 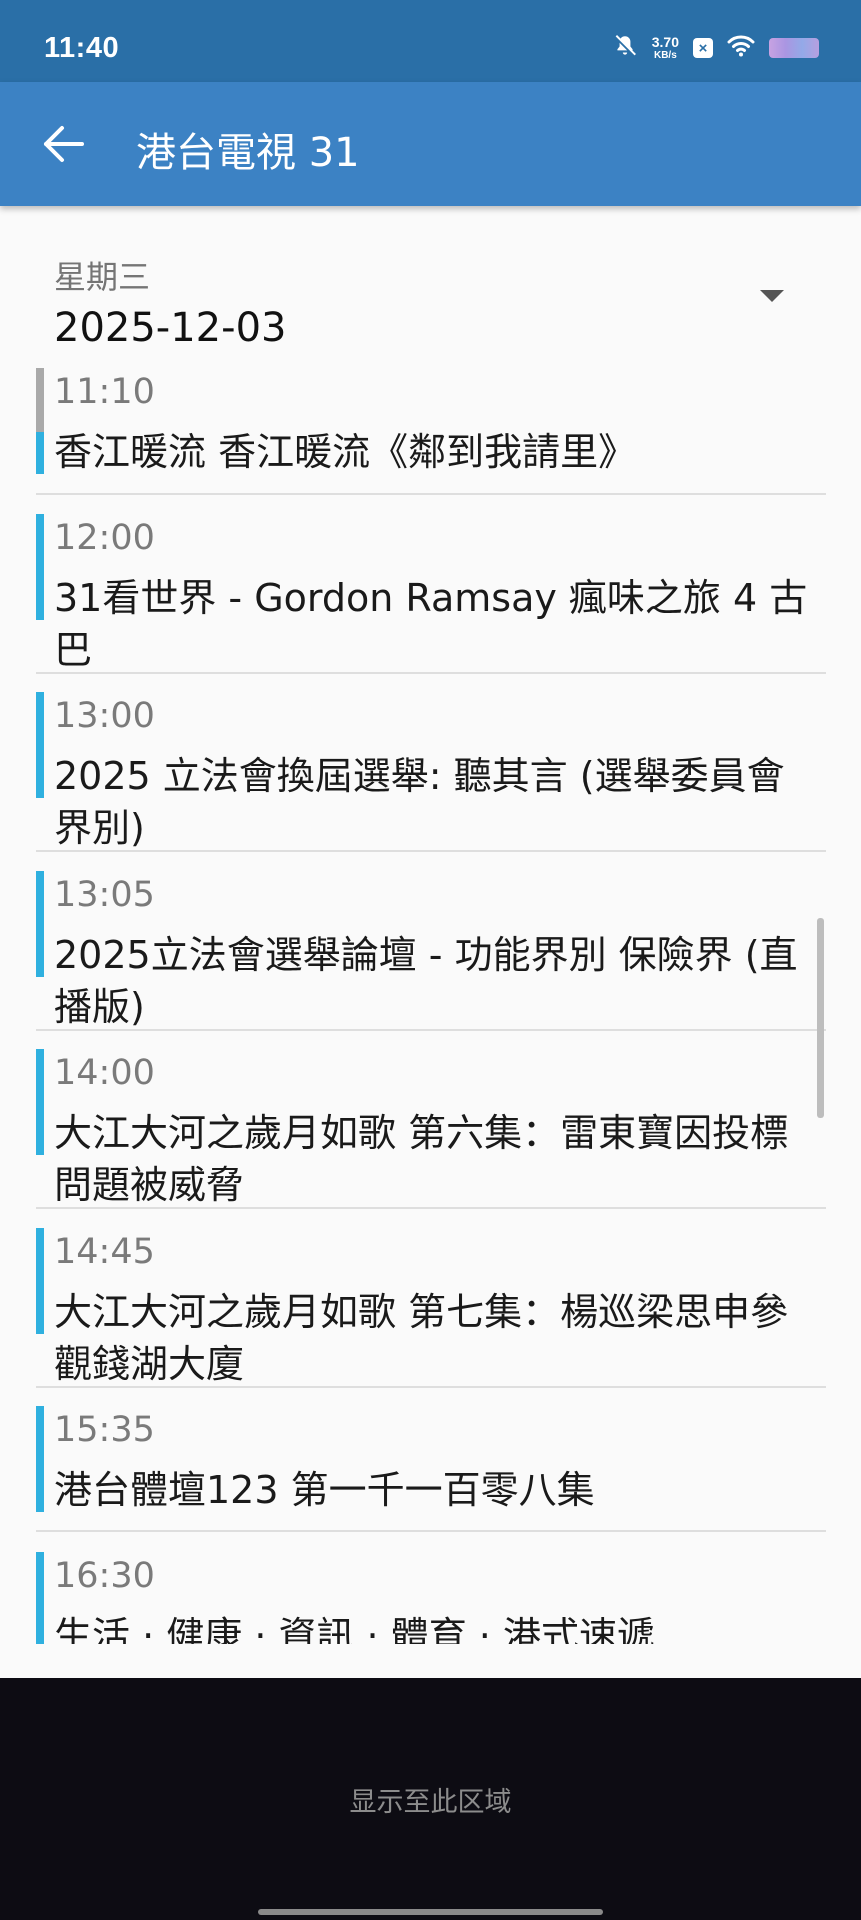 What do you see at coordinates (794, 48) in the screenshot?
I see `battery-icon` at bounding box center [794, 48].